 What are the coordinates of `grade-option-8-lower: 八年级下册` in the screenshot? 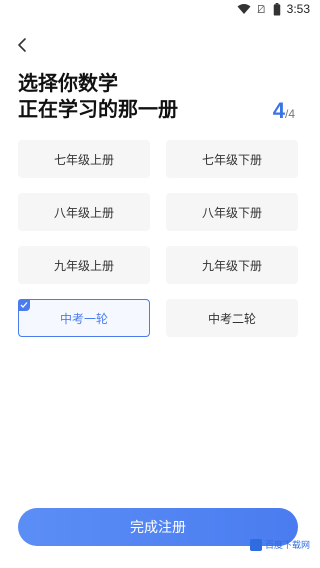 It's located at (232, 212).